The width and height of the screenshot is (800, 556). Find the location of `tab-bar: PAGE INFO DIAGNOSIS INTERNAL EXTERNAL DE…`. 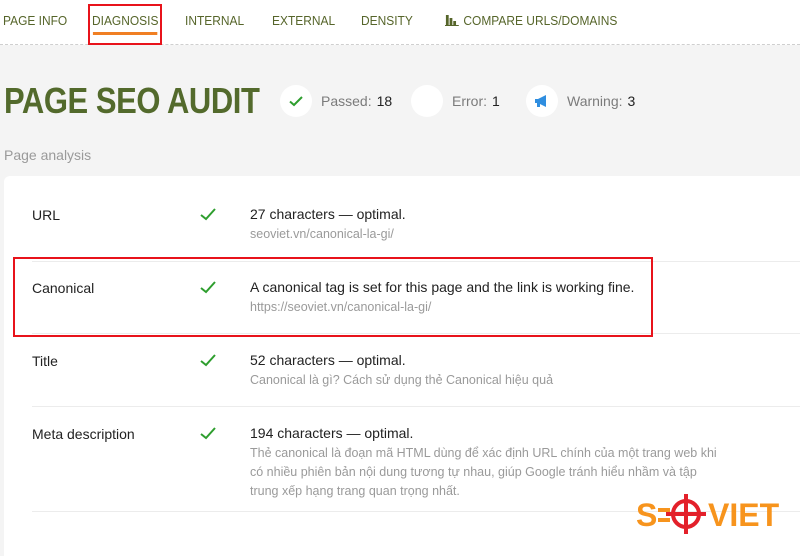

tab-bar: PAGE INFO DIAGNOSIS INTERNAL EXTERNAL DE… is located at coordinates (400, 22).